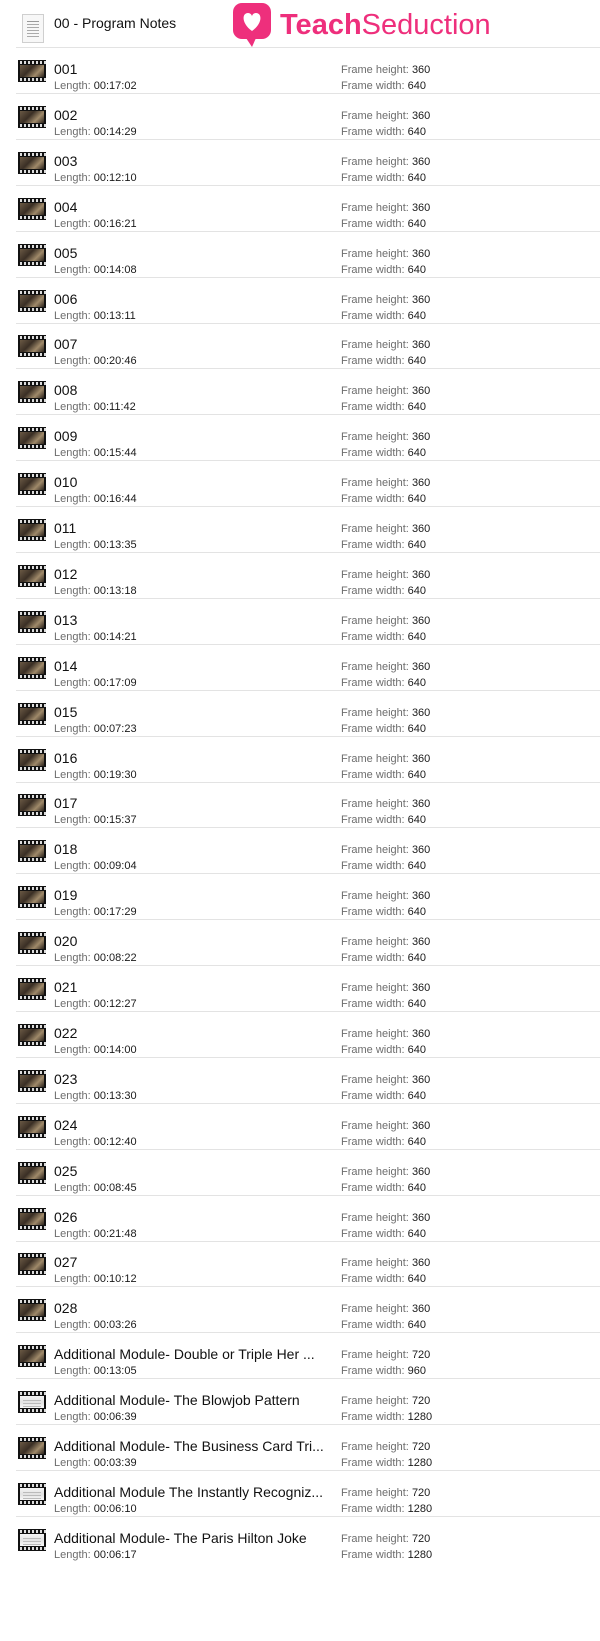 The image size is (600, 1641). Describe the element at coordinates (115, 1371) in the screenshot. I see `length-value: 00:13:05` at that location.